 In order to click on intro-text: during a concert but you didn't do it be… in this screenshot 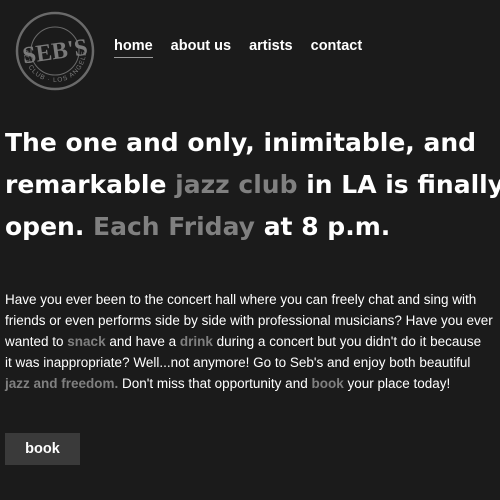, I will do `click(347, 341)`.